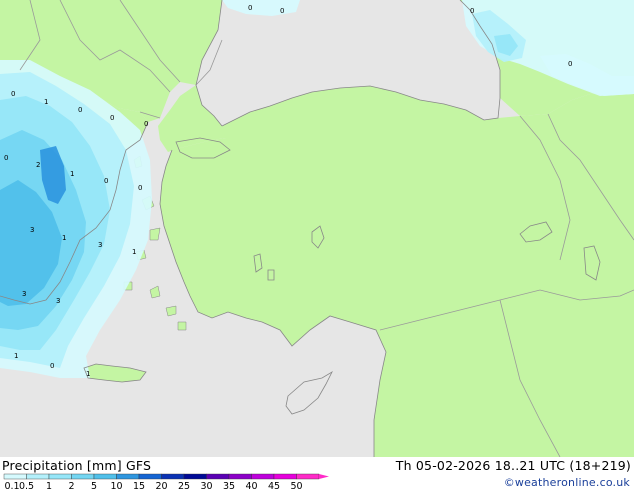 This screenshot has width=634, height=490. Describe the element at coordinates (116, 485) in the screenshot. I see `legend-tick-label: 10` at that location.